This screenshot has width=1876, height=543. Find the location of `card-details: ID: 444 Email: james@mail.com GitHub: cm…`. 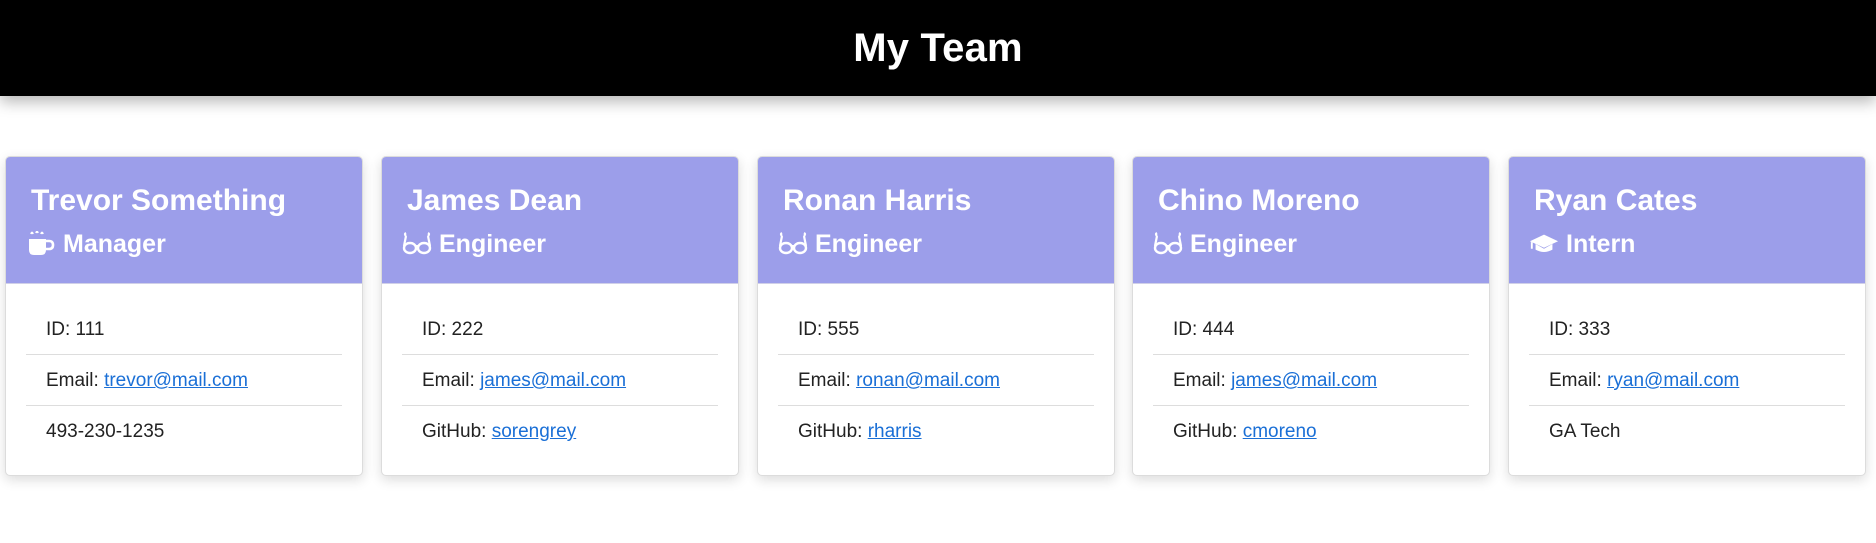

card-details: ID: 444 Email: james@mail.com GitHub: cm… is located at coordinates (1311, 370).